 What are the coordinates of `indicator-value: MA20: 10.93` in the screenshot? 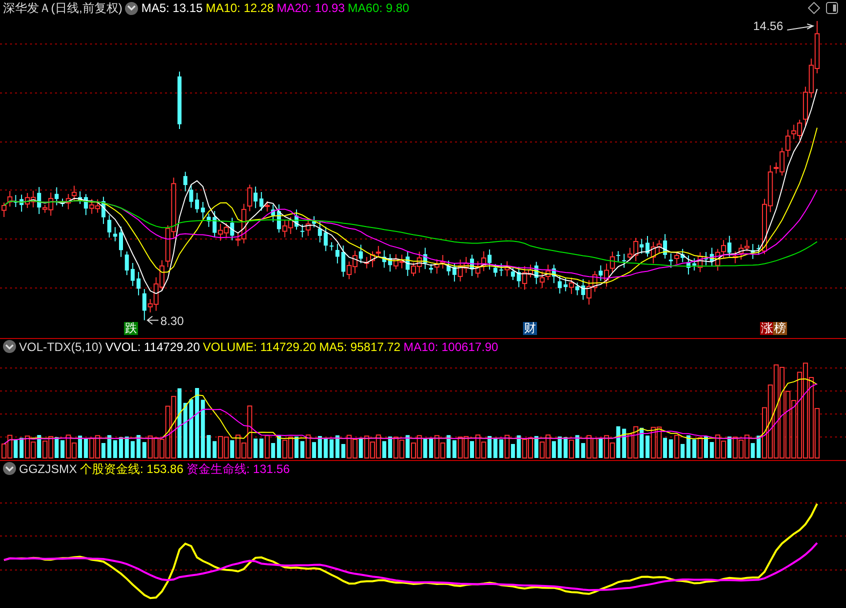 It's located at (310, 8).